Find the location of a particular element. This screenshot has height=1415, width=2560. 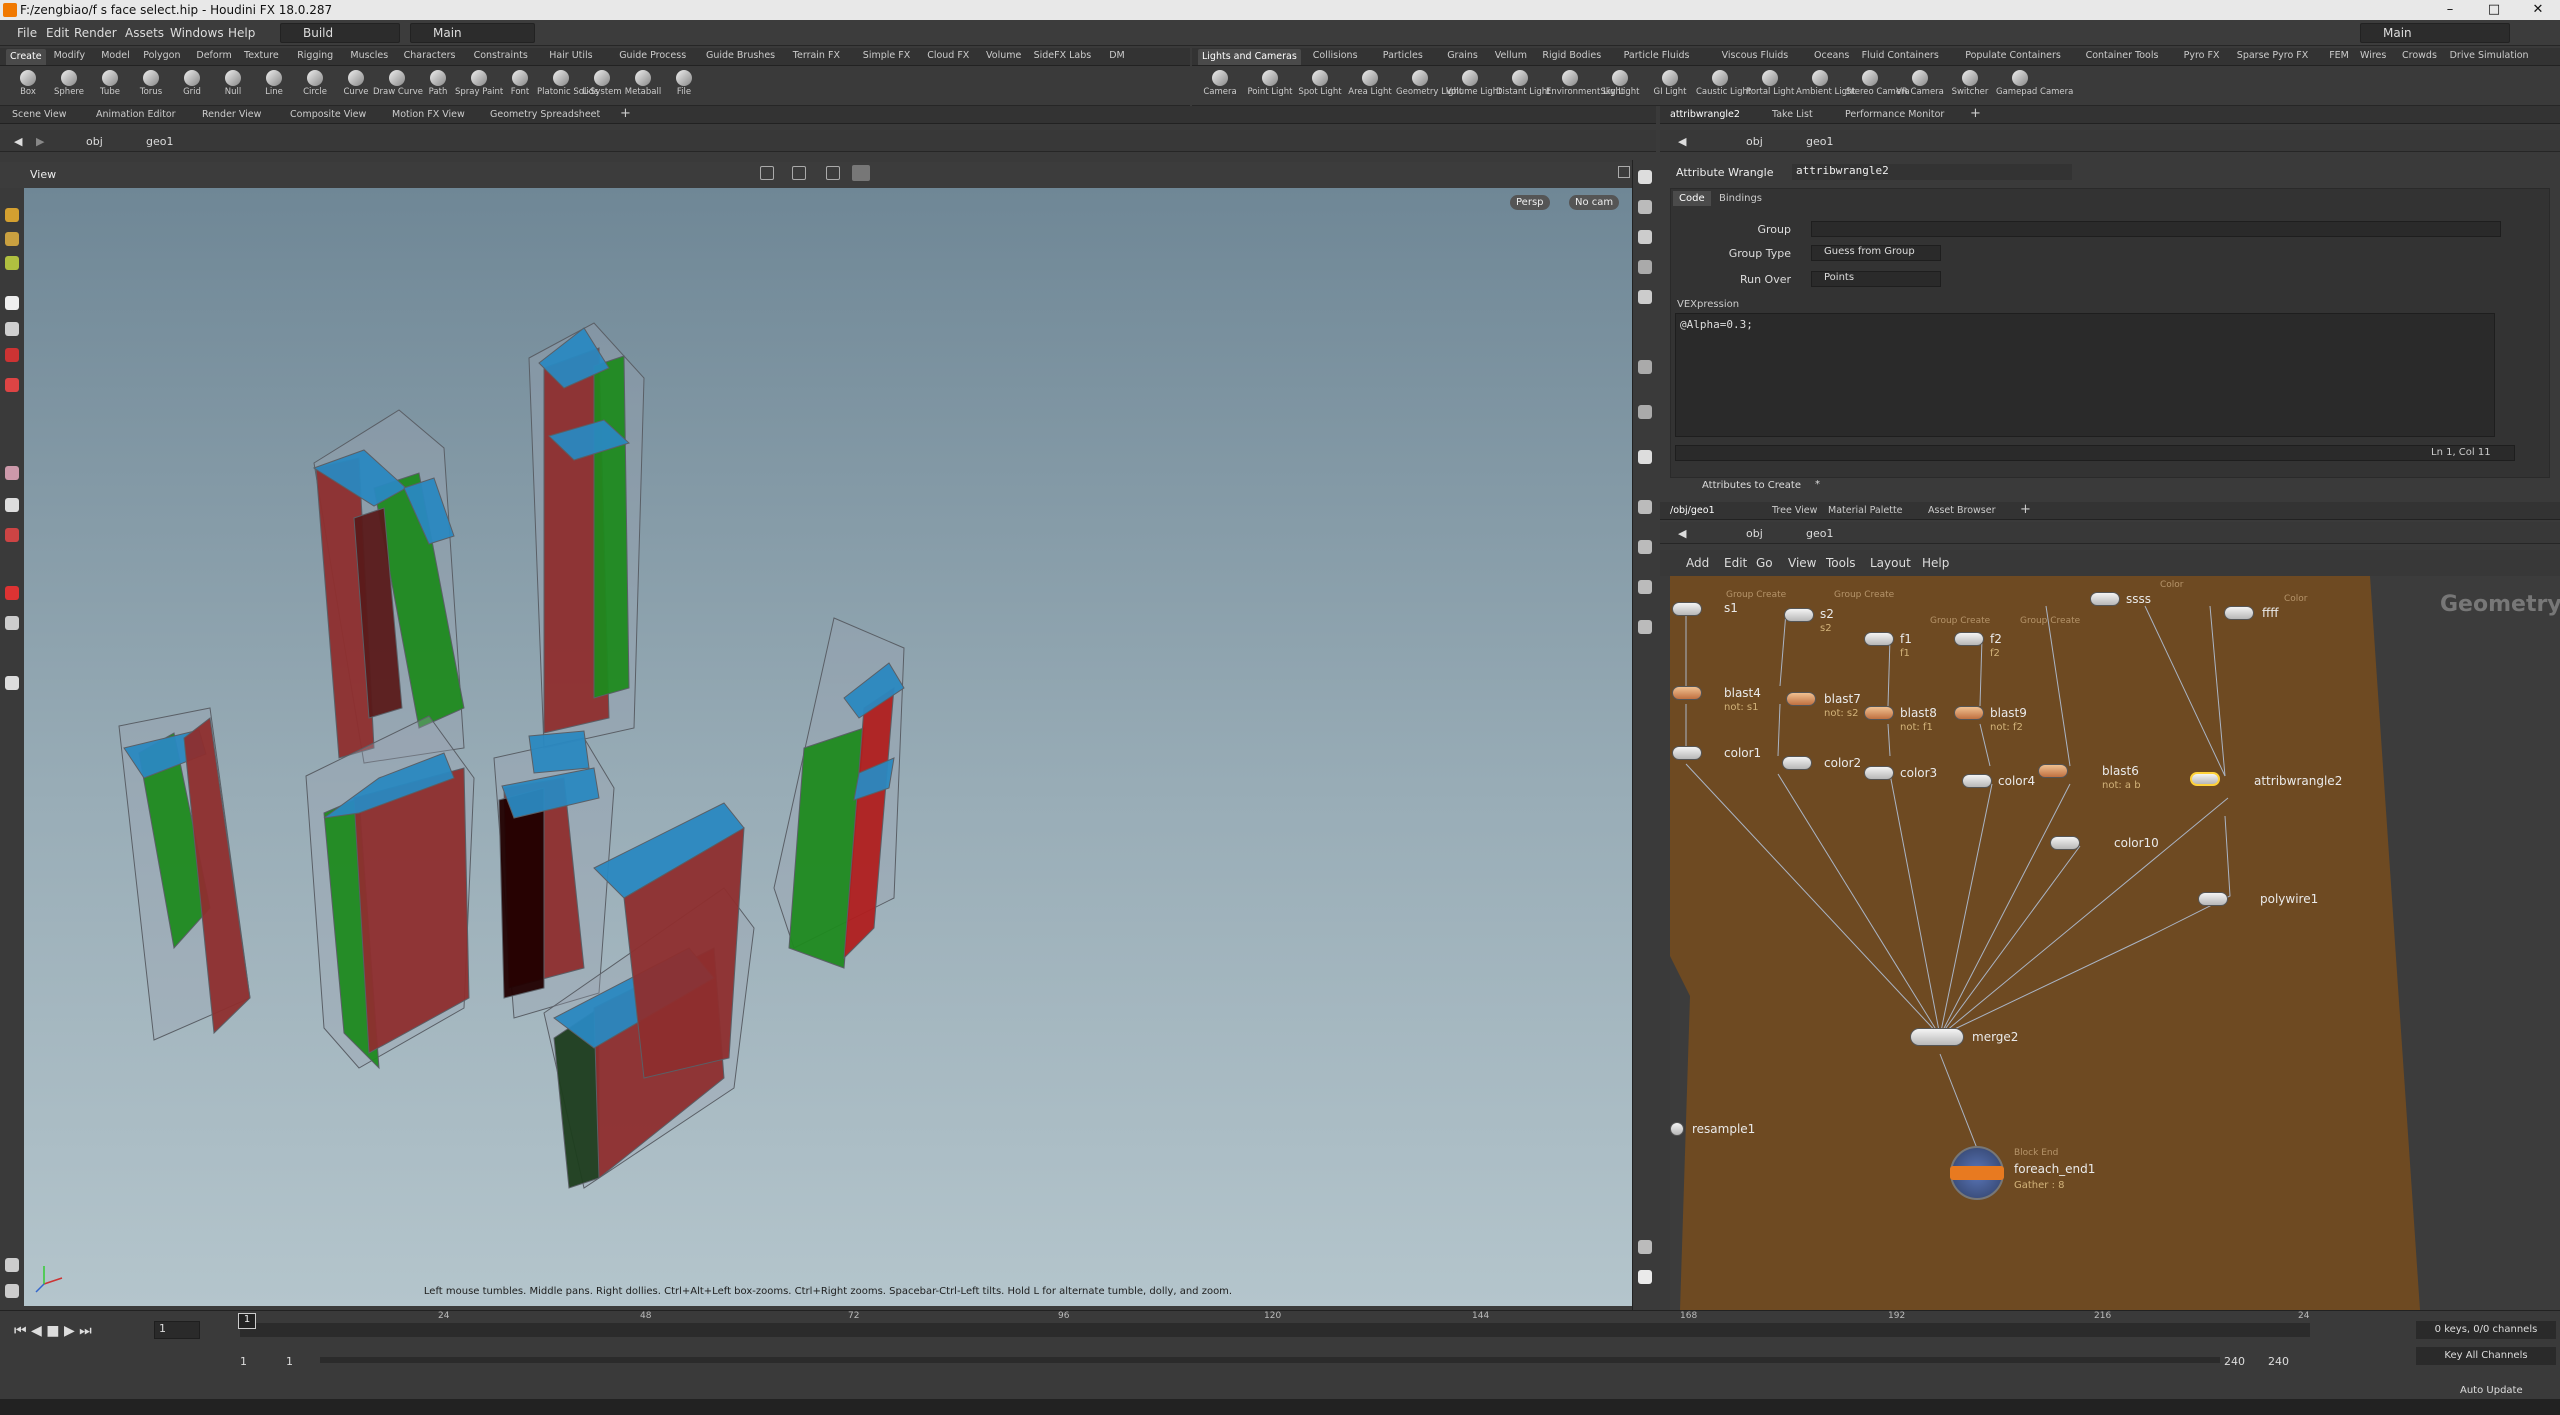

transform-tool-icon is located at coordinates (799, 173).